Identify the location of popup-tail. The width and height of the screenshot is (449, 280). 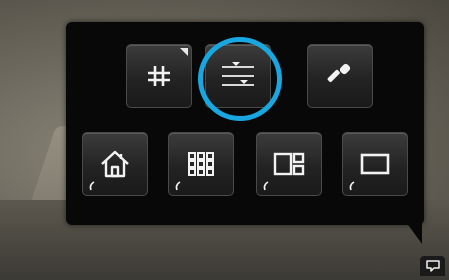
(414, 233).